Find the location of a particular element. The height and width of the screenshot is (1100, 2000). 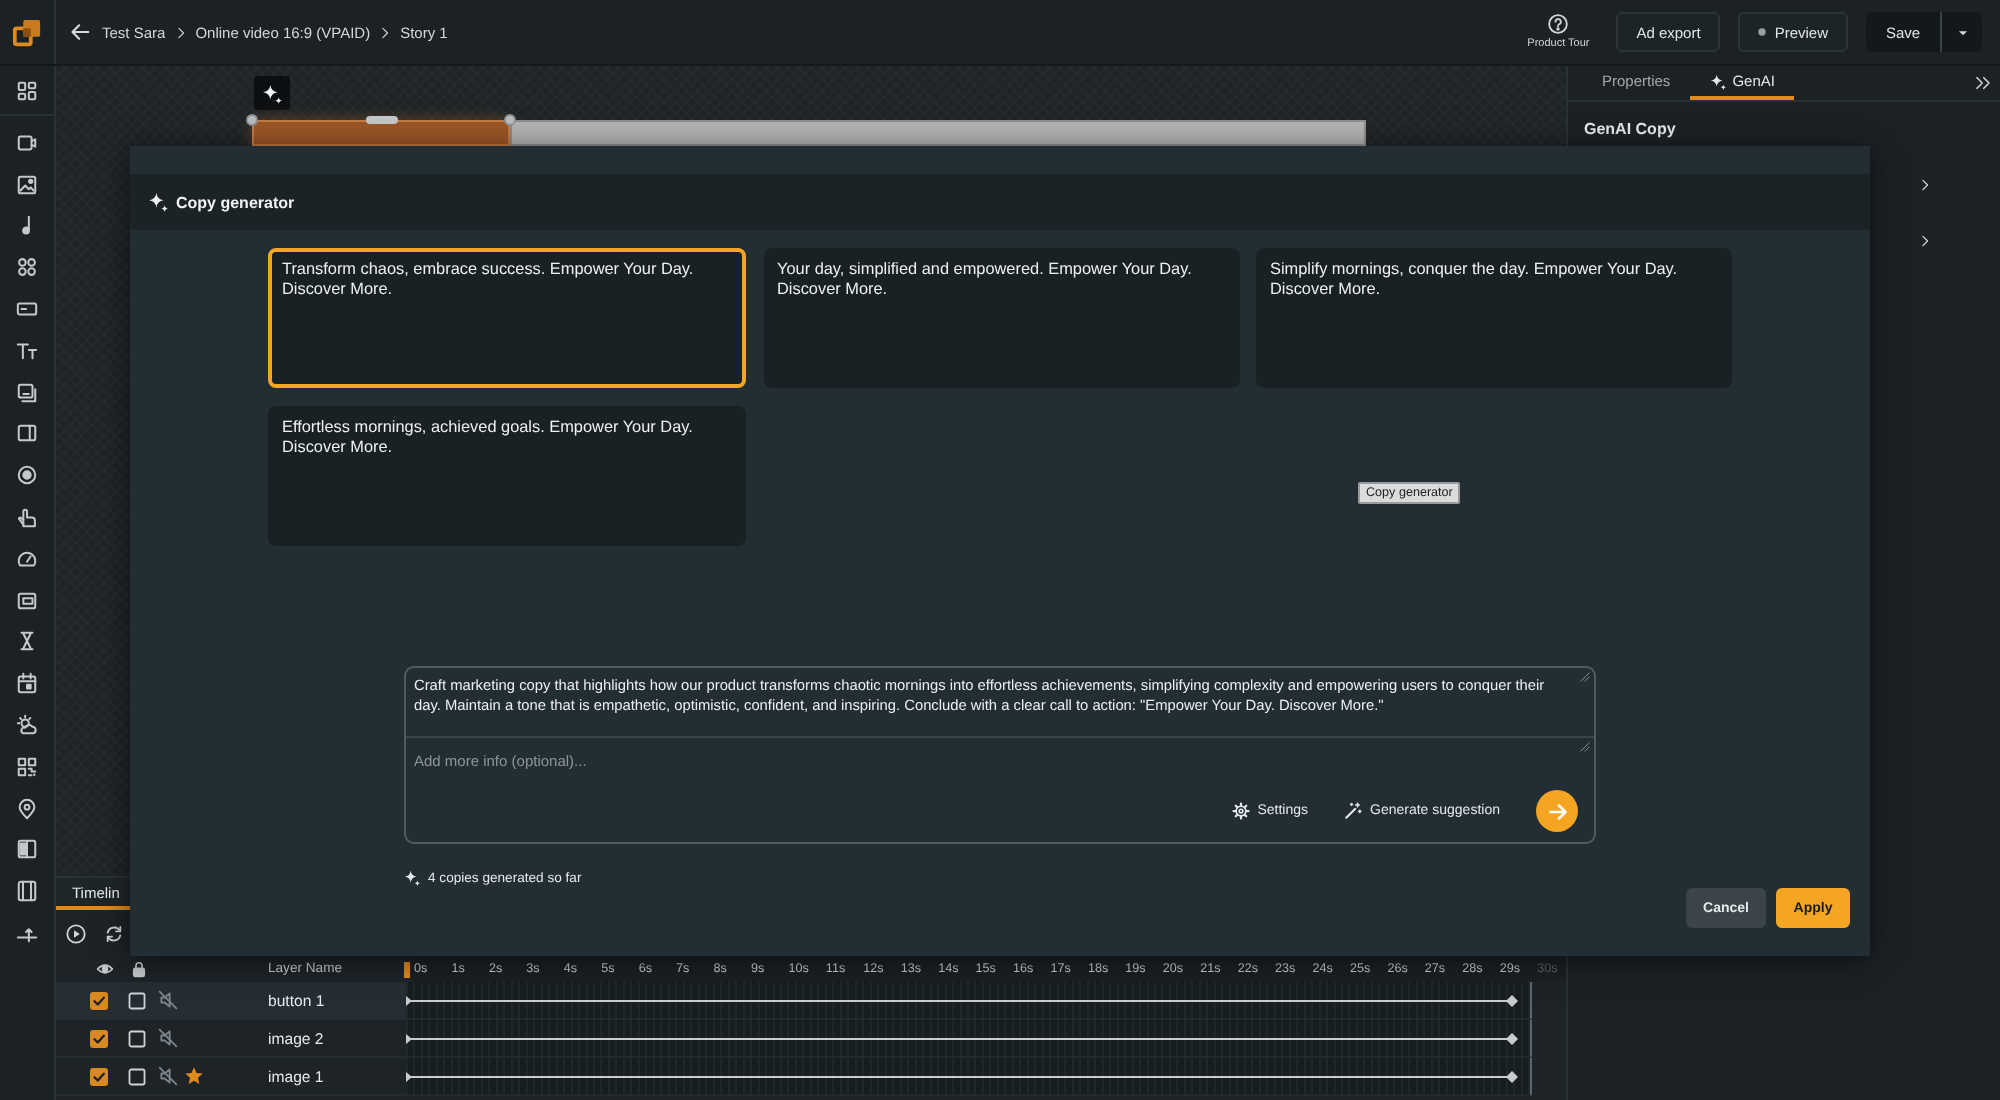

image-icon is located at coordinates (27, 184).